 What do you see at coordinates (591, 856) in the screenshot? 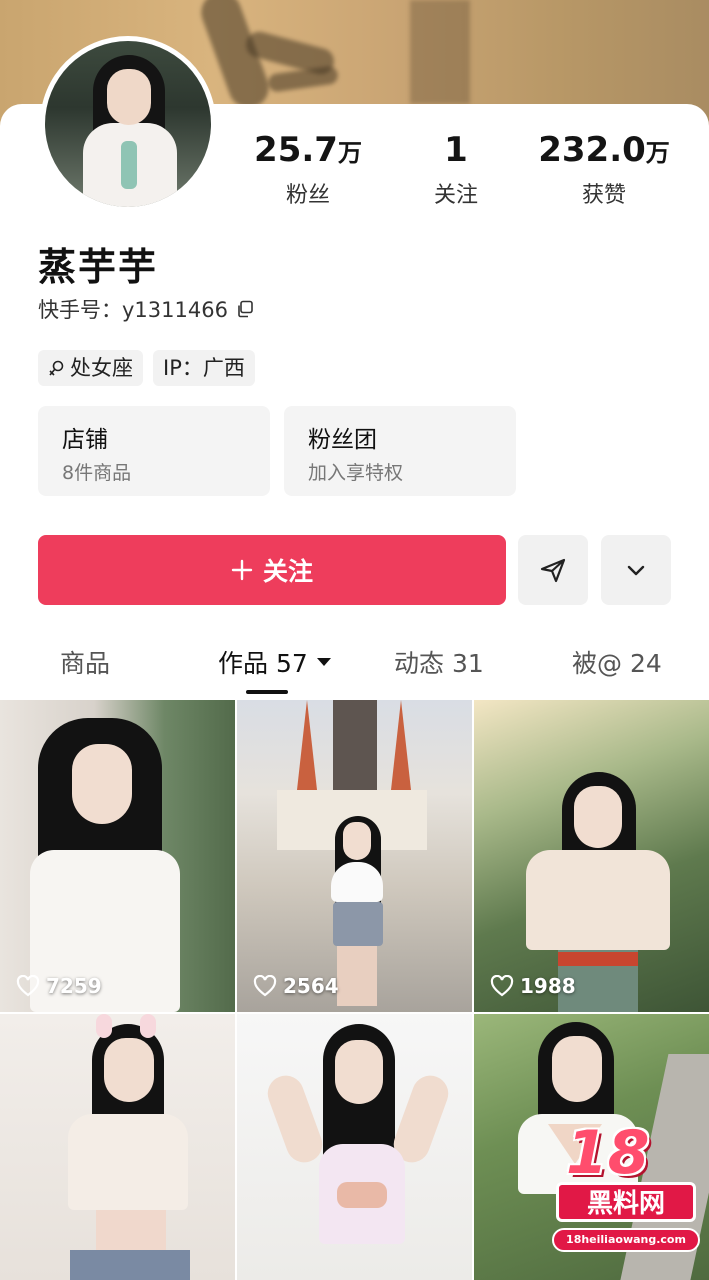
I see `video-thumbnail: 1988` at bounding box center [591, 856].